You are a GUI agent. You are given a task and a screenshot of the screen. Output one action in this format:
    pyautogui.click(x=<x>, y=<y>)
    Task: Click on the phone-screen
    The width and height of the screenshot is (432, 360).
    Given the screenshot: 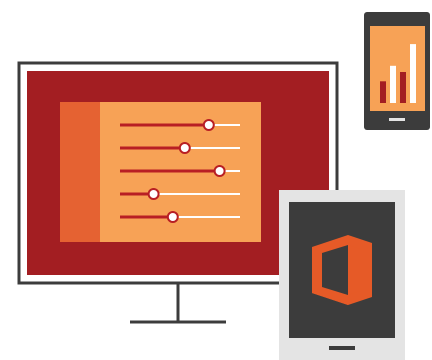 What is the action you would take?
    pyautogui.click(x=397, y=68)
    